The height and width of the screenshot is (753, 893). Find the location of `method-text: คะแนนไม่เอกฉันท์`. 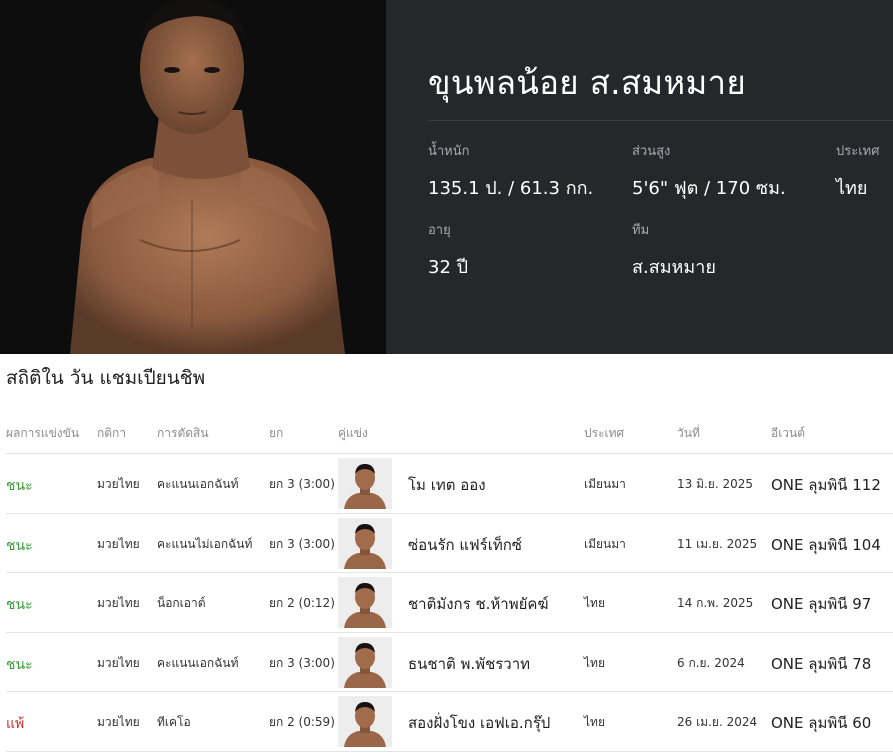

method-text: คะแนนไม่เอกฉันท์ is located at coordinates (205, 543).